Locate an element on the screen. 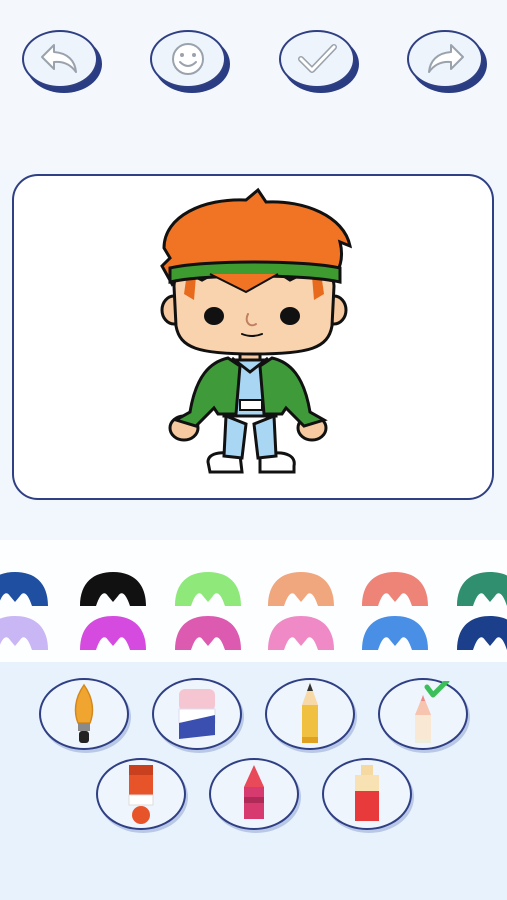  done-button is located at coordinates (317, 59).